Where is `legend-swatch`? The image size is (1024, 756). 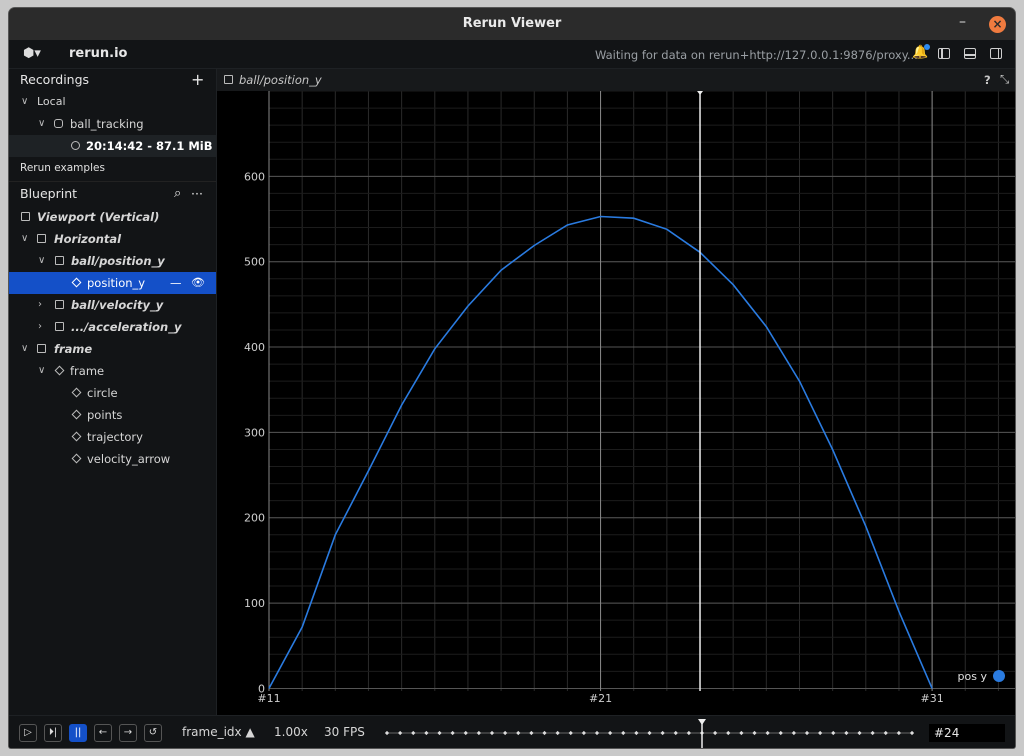 legend-swatch is located at coordinates (999, 676).